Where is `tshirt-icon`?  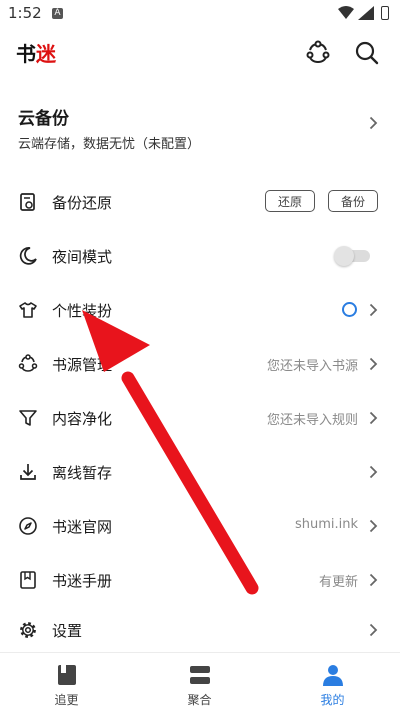
tshirt-icon is located at coordinates (28, 310).